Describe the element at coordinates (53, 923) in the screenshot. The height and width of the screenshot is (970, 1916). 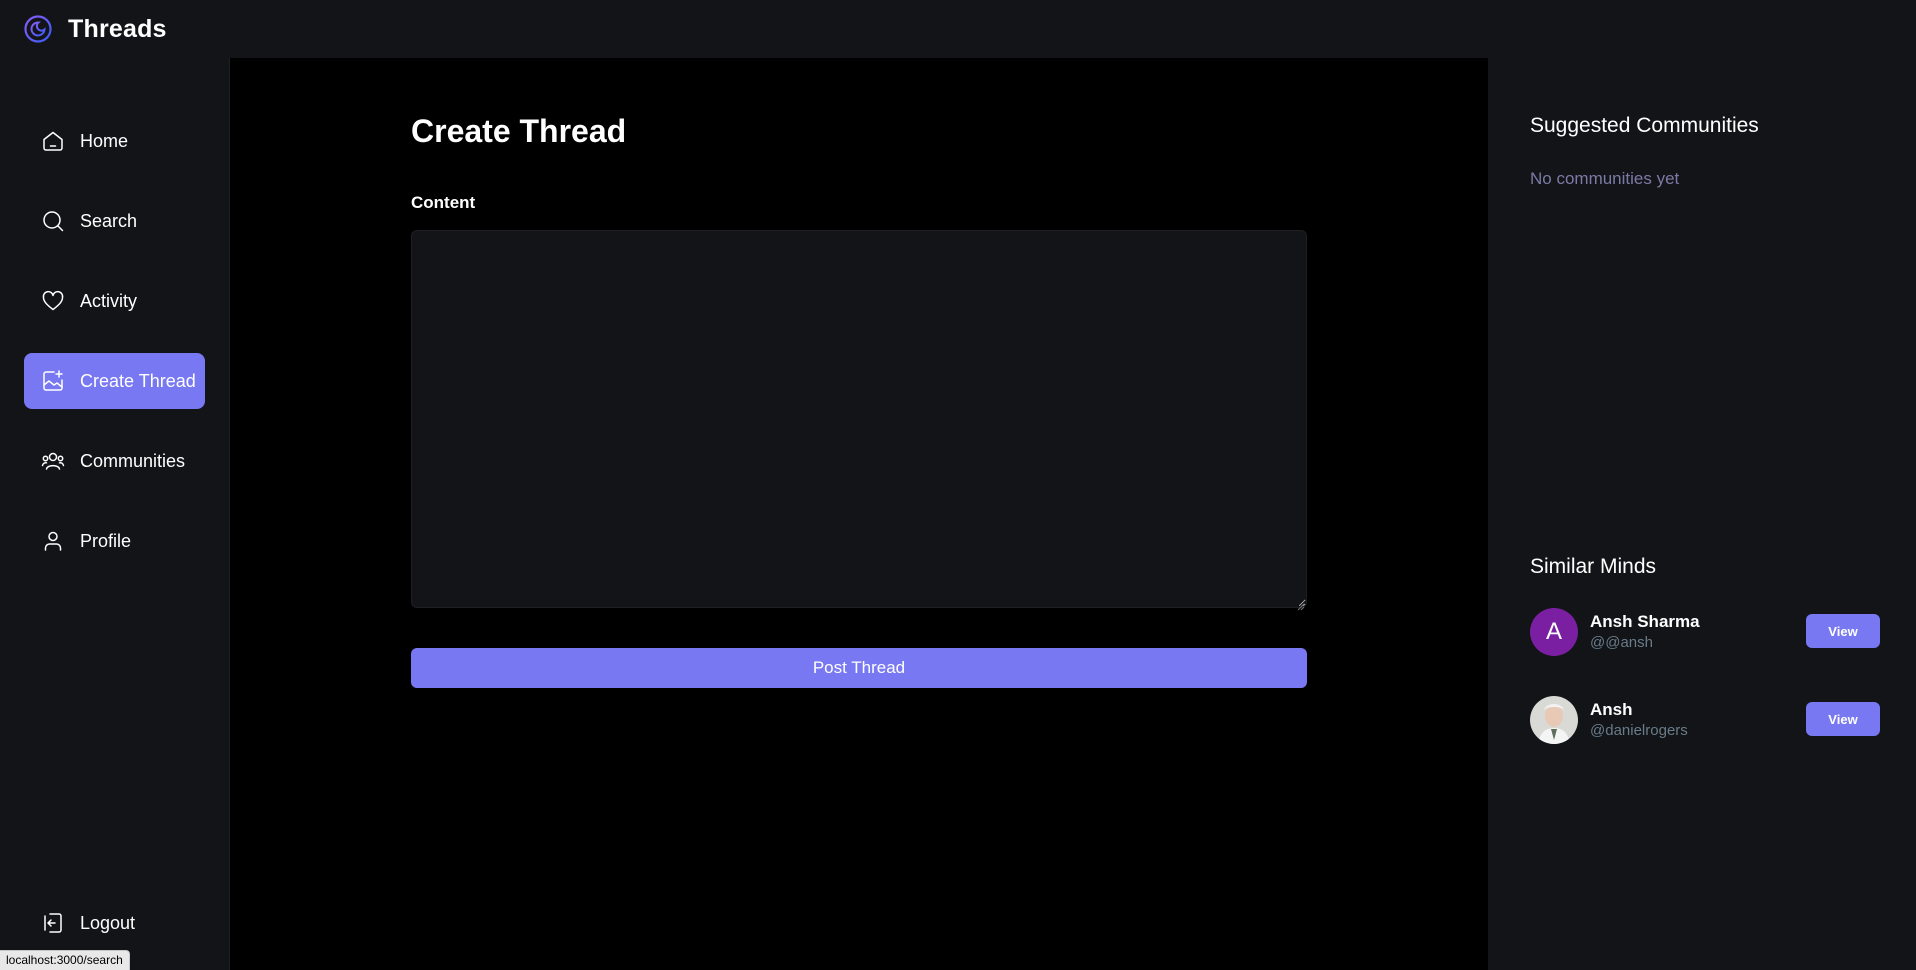
I see `logout-icon` at that location.